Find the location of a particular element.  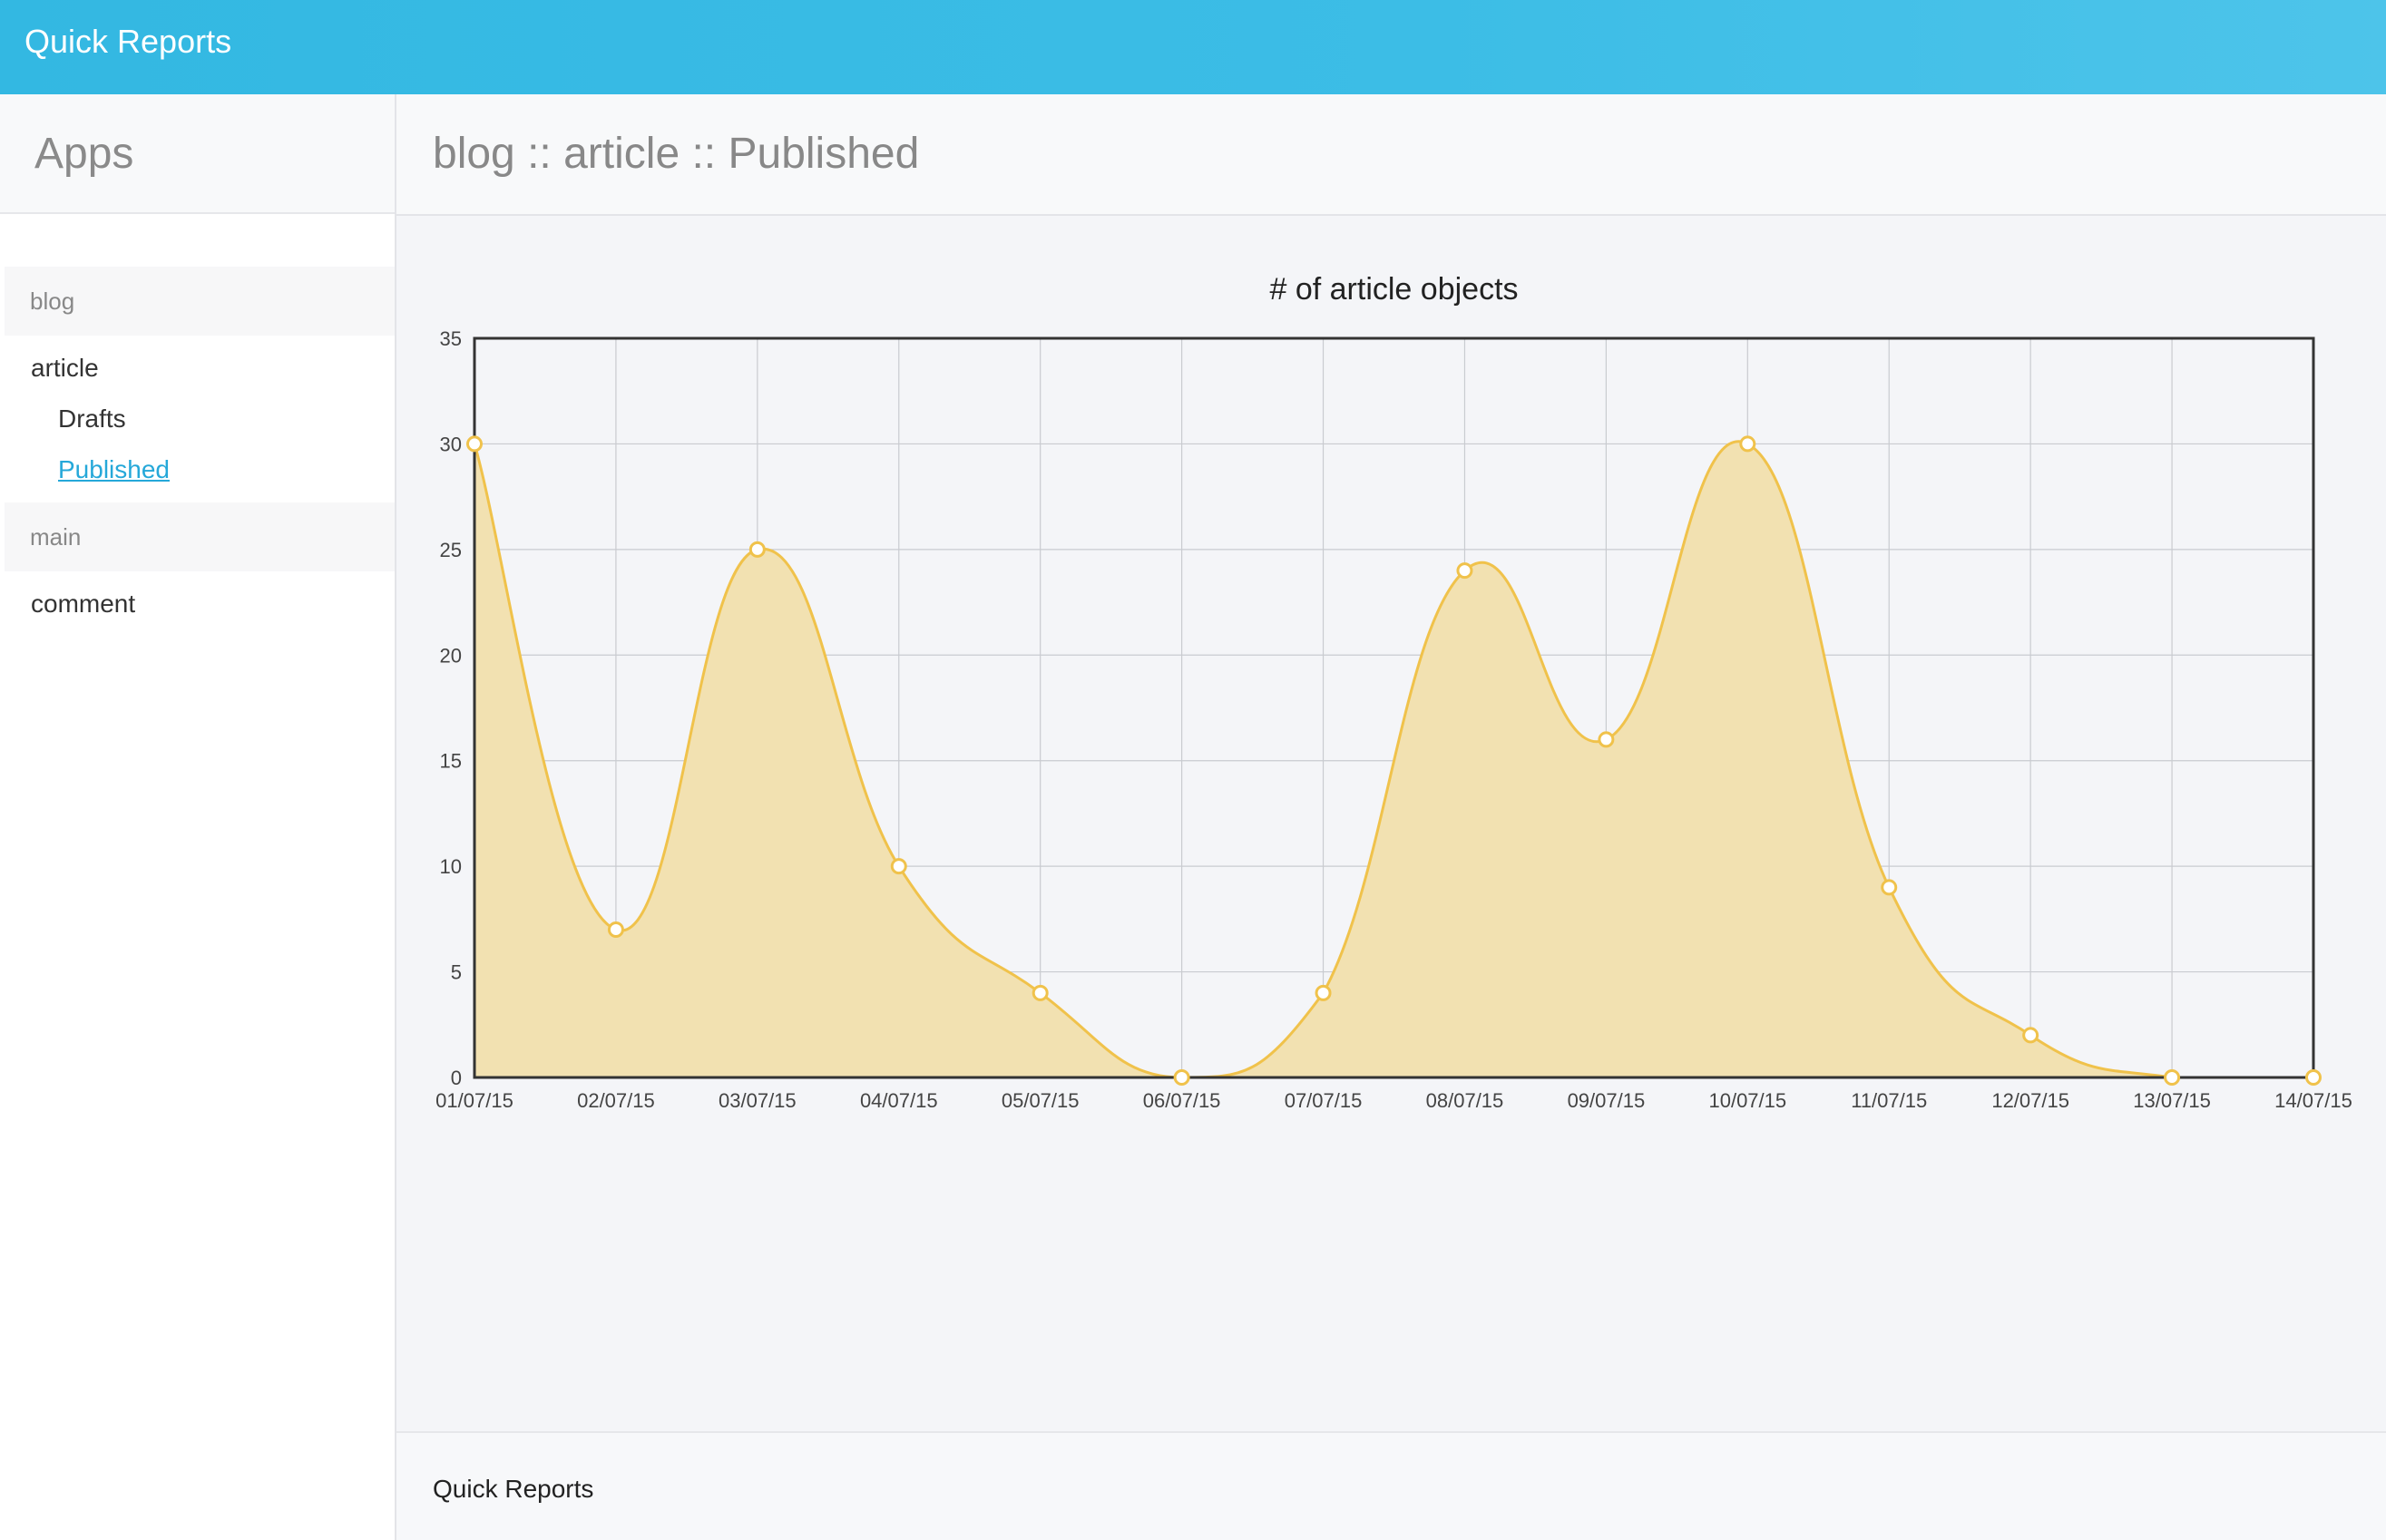

y-tick-label: 20 is located at coordinates (451, 655).